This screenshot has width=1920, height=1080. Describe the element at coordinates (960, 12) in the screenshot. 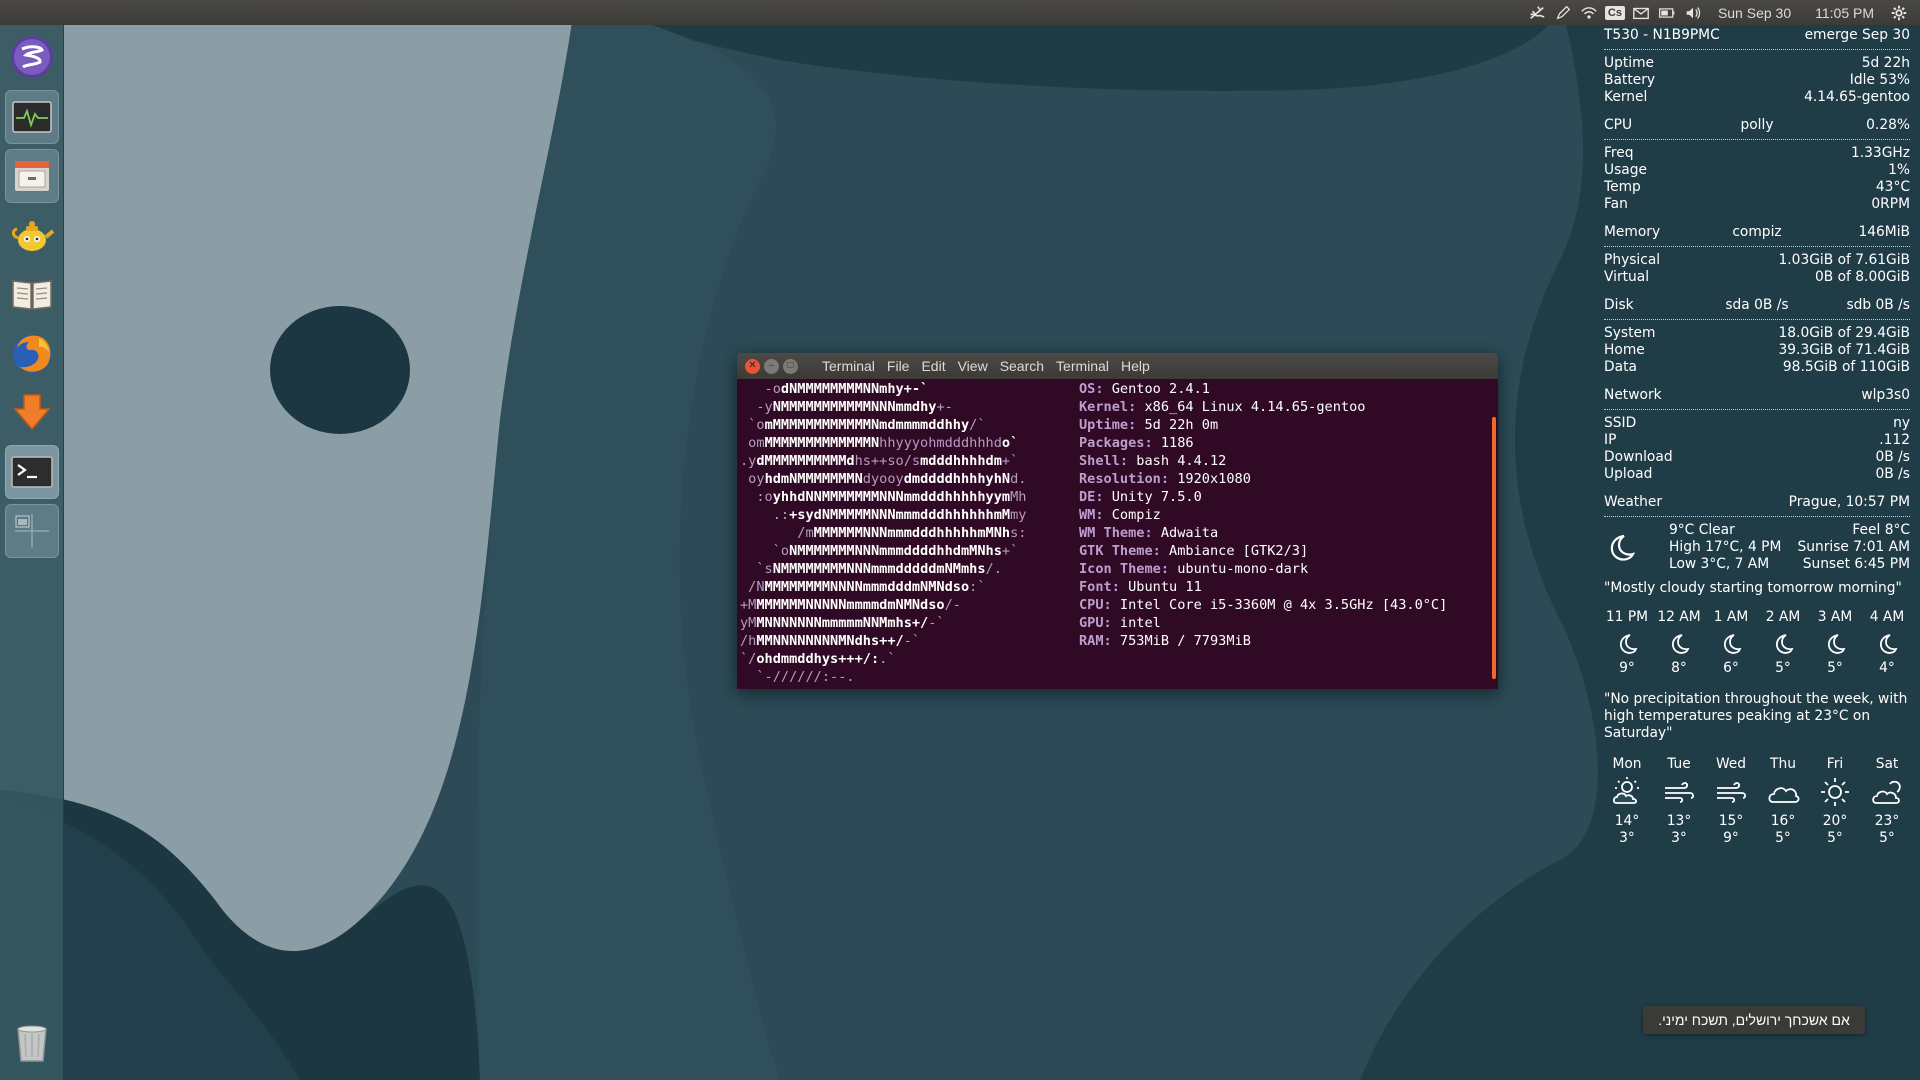

I see `top-panel: Cs Sun Sep 30 11:05 PM` at that location.